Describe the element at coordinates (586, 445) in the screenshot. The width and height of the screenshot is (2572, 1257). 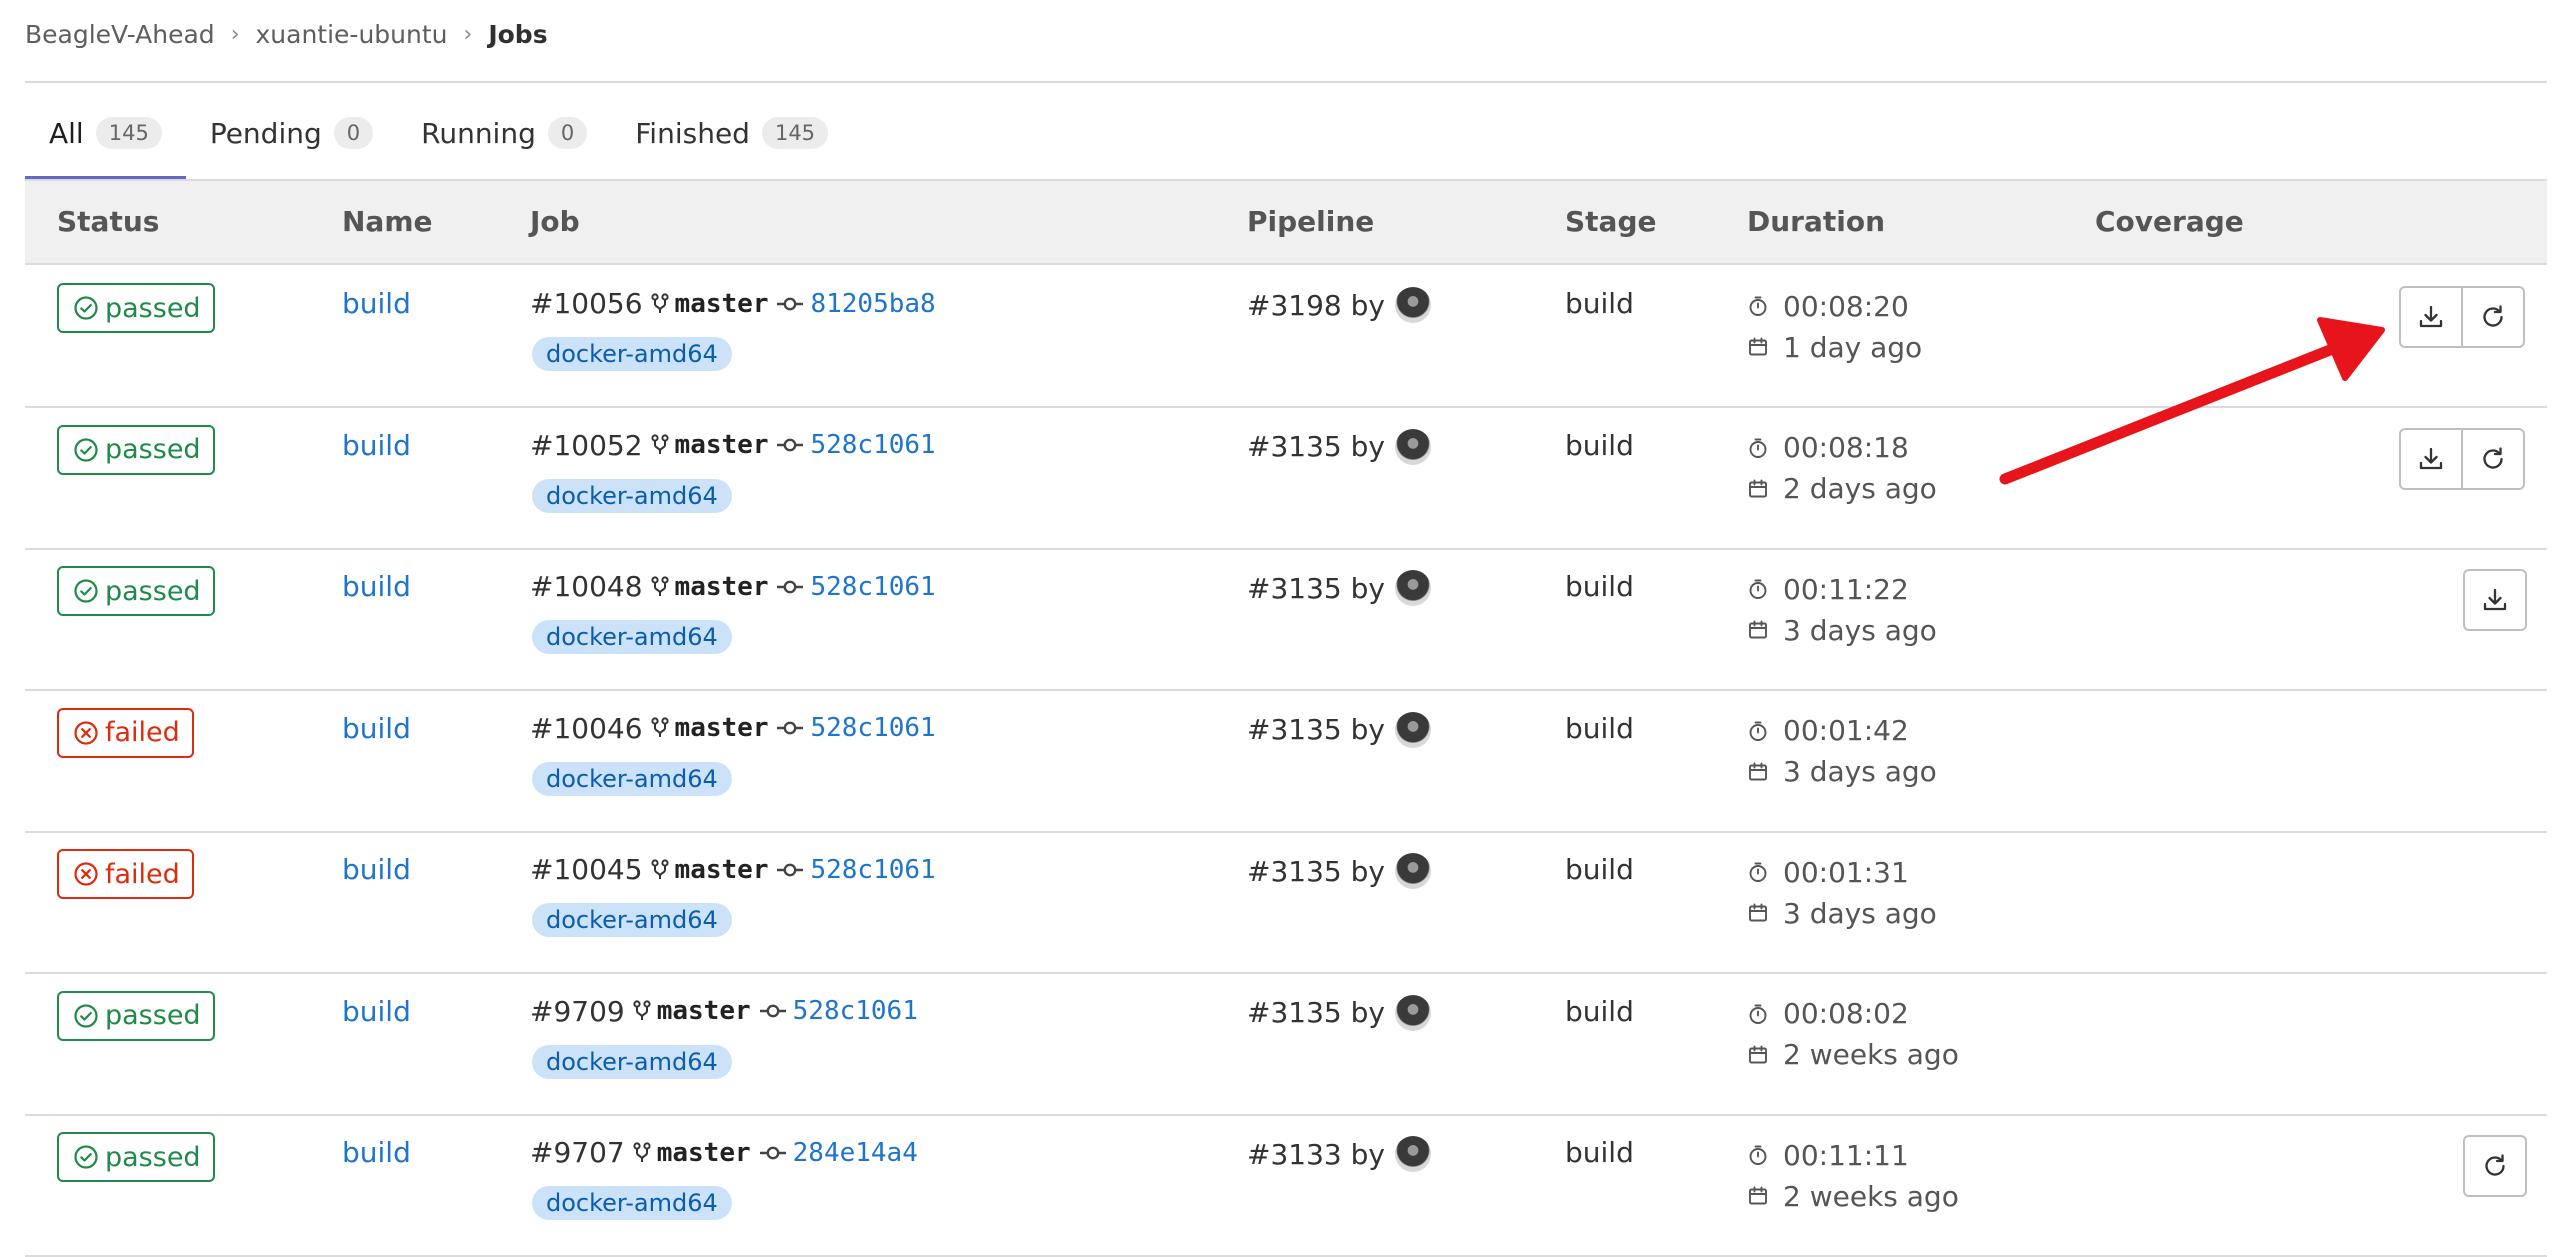
I see `job-id-link: #10052` at that location.